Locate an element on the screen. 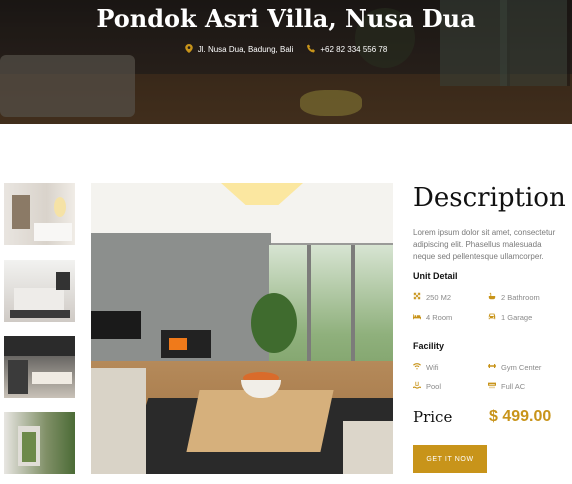  unit-rooms: 4 Room is located at coordinates (432, 317).